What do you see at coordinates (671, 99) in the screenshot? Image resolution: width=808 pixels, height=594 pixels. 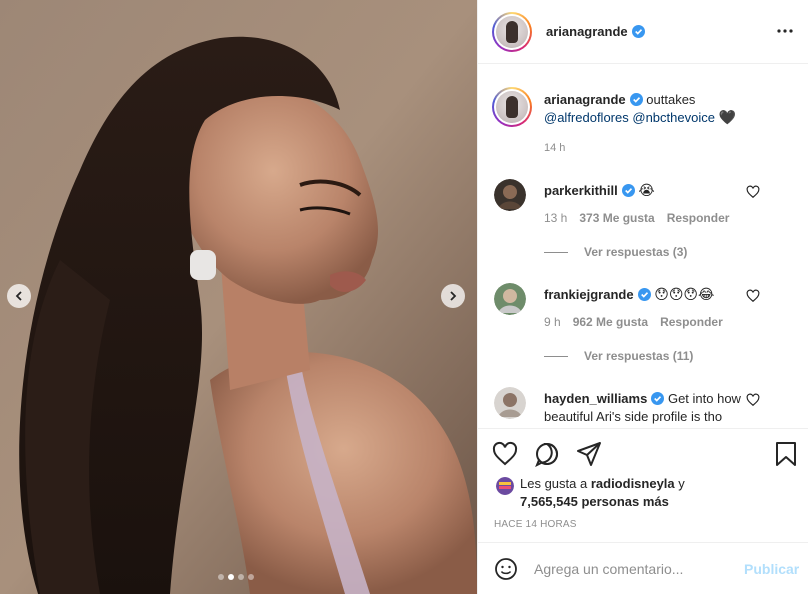 I see `caption-text: outtakes` at bounding box center [671, 99].